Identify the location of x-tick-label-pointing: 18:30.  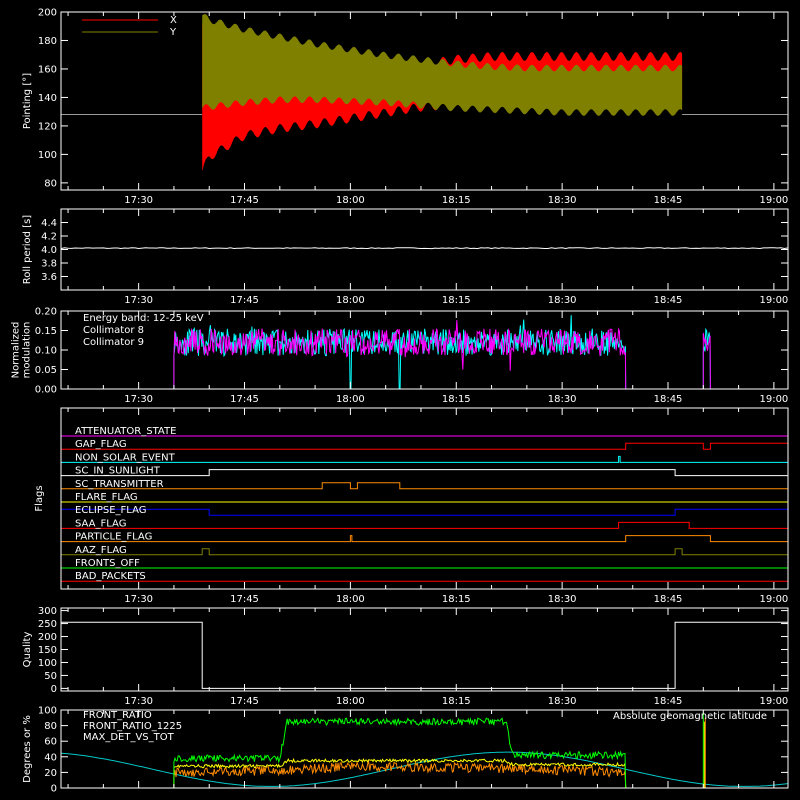
(562, 200).